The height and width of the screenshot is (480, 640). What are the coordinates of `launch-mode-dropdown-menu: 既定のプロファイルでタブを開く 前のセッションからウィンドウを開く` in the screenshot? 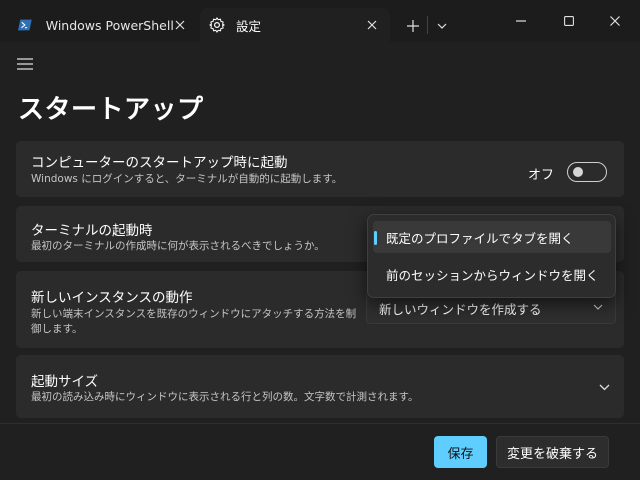 It's located at (491, 256).